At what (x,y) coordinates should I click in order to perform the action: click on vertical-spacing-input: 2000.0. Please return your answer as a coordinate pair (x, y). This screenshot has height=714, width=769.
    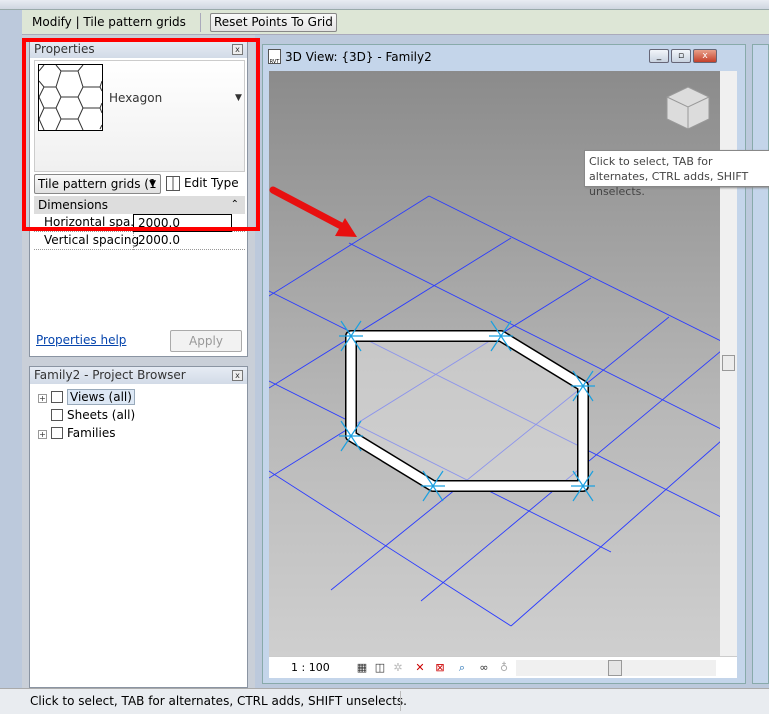
    Looking at the image, I should click on (182, 241).